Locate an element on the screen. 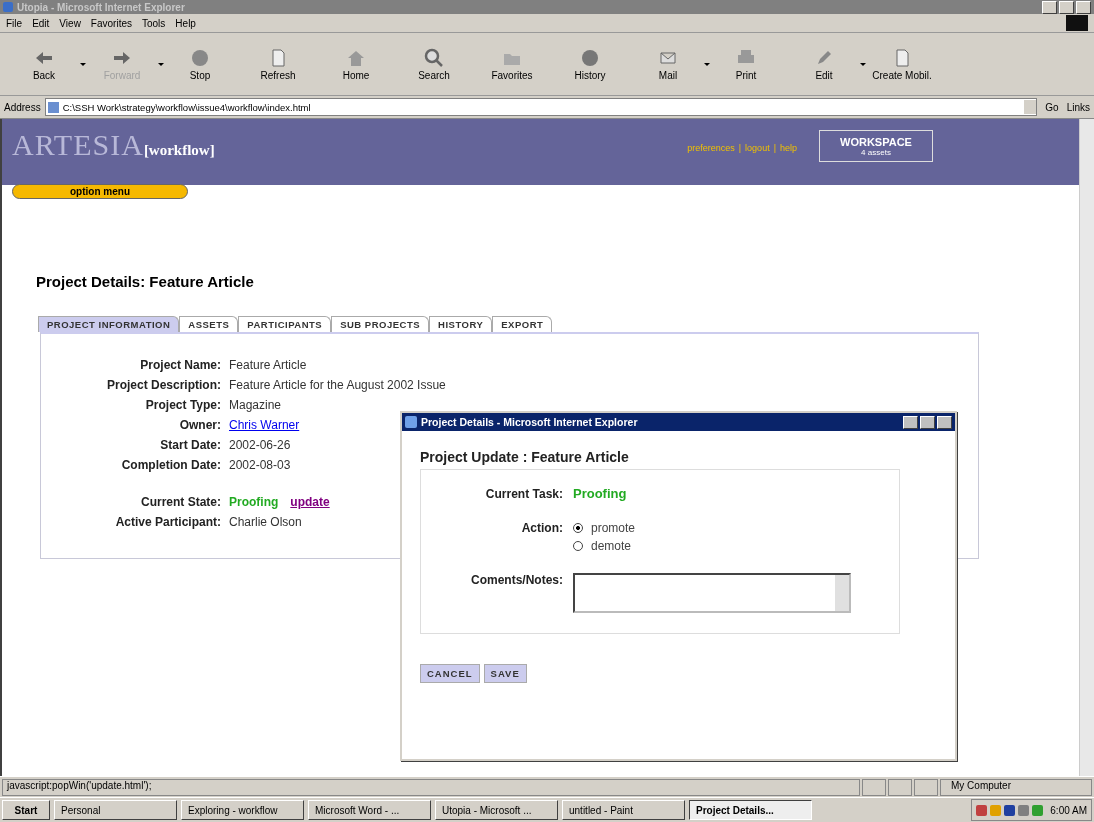 This screenshot has height=822, width=1094. toolbar-button: Create Mobil. is located at coordinates (902, 64).